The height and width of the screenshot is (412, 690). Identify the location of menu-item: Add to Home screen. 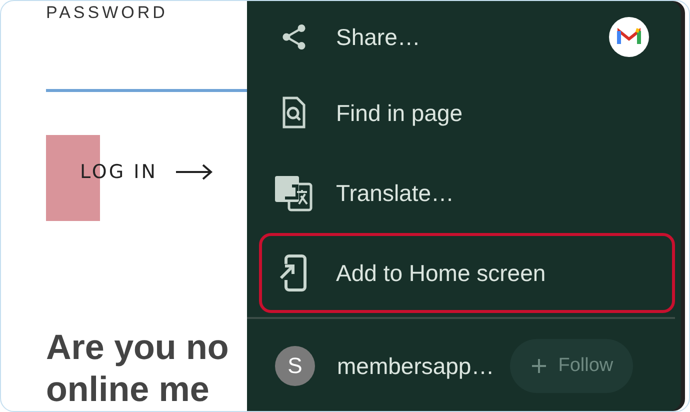
(467, 273).